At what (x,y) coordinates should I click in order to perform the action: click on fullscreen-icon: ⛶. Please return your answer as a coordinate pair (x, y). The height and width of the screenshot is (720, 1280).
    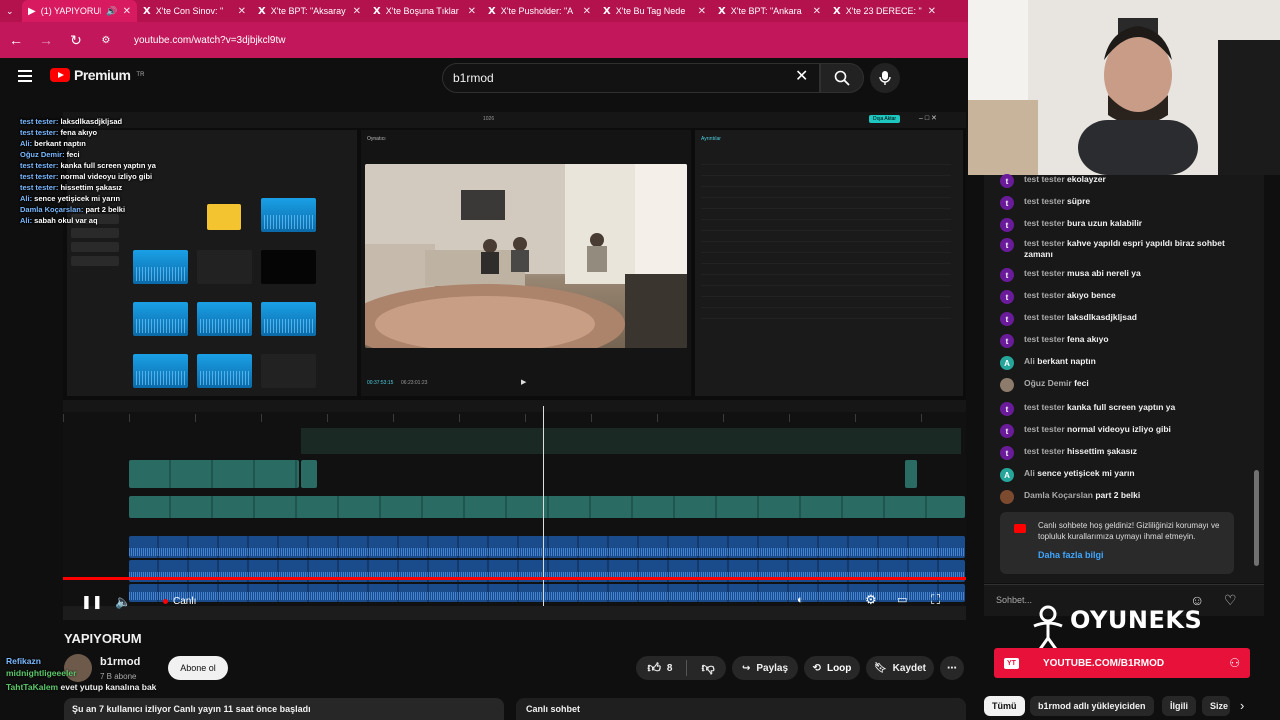
    Looking at the image, I should click on (935, 600).